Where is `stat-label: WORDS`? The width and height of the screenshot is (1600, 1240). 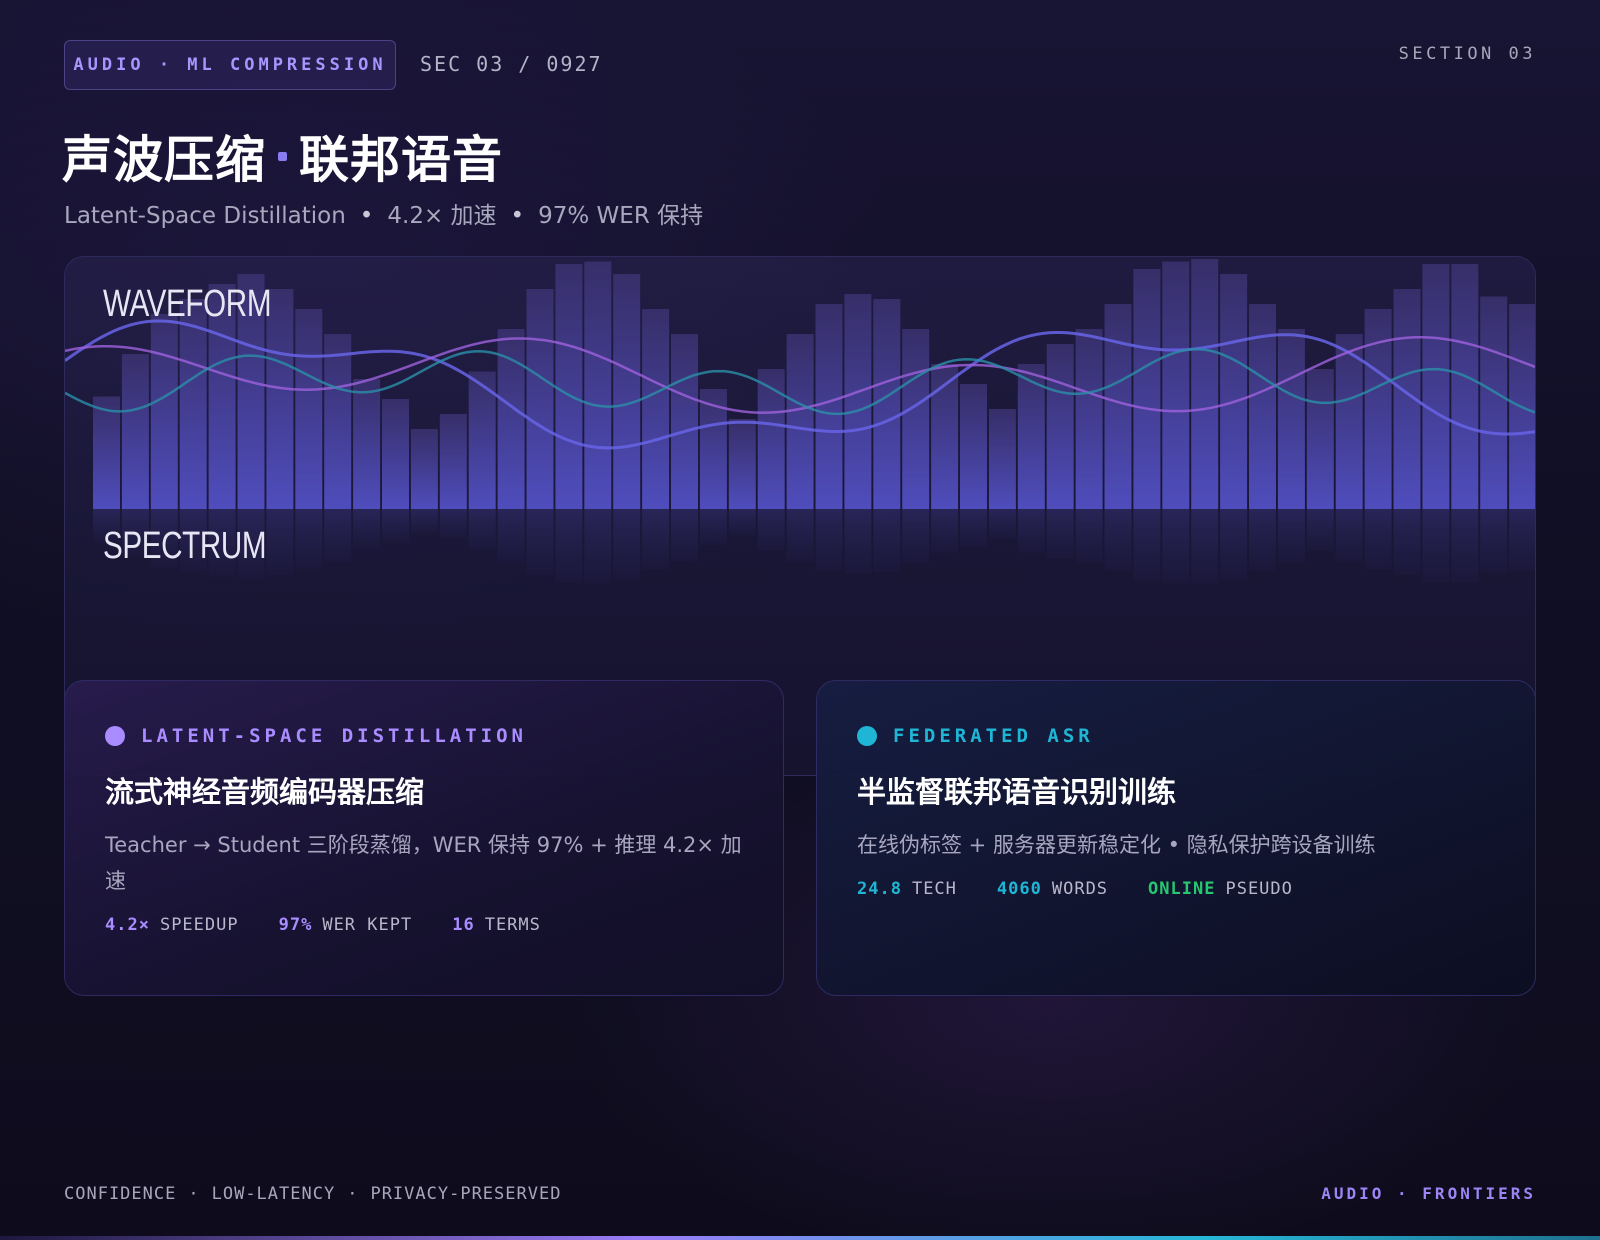
stat-label: WORDS is located at coordinates (1080, 889).